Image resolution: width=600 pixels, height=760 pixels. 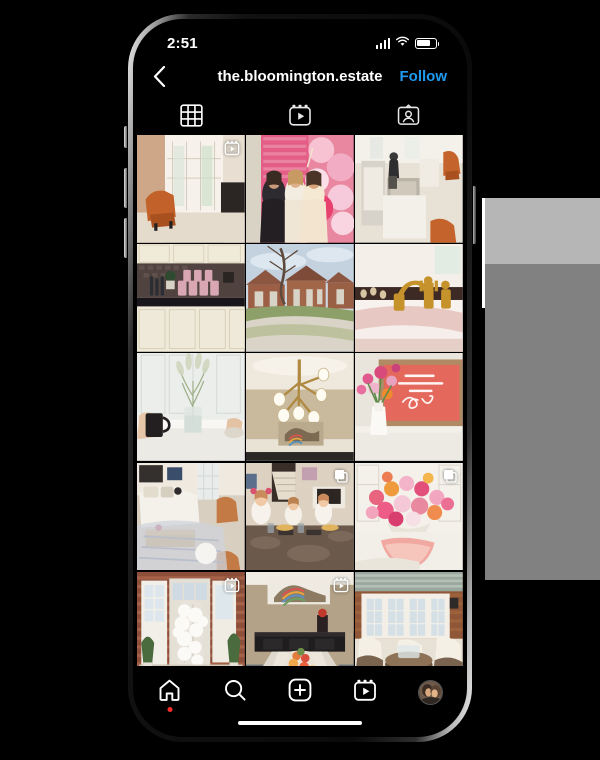 I want to click on nav-search, so click(x=235, y=692).